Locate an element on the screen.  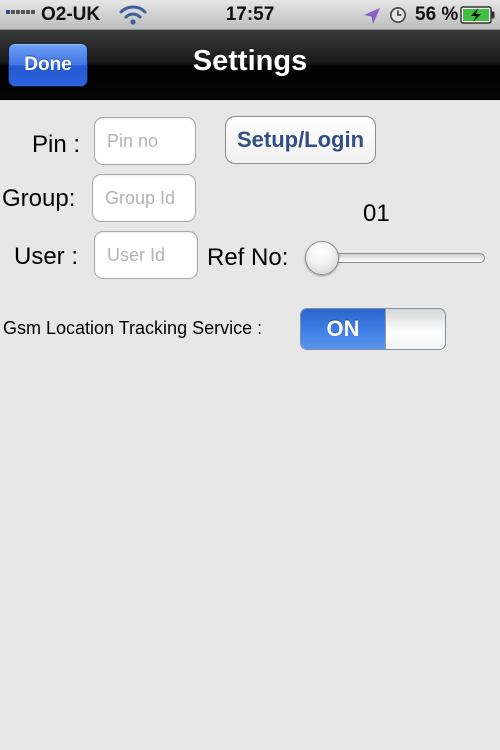
status-bar: O2-UK 17:57 56 % is located at coordinates (250, 15).